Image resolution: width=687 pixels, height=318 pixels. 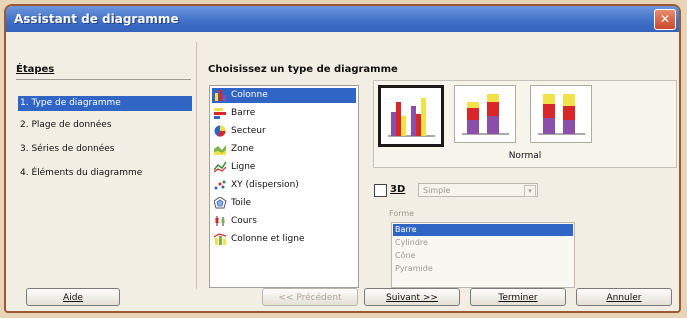 What do you see at coordinates (73, 297) in the screenshot?
I see `help-button: Aide` at bounding box center [73, 297].